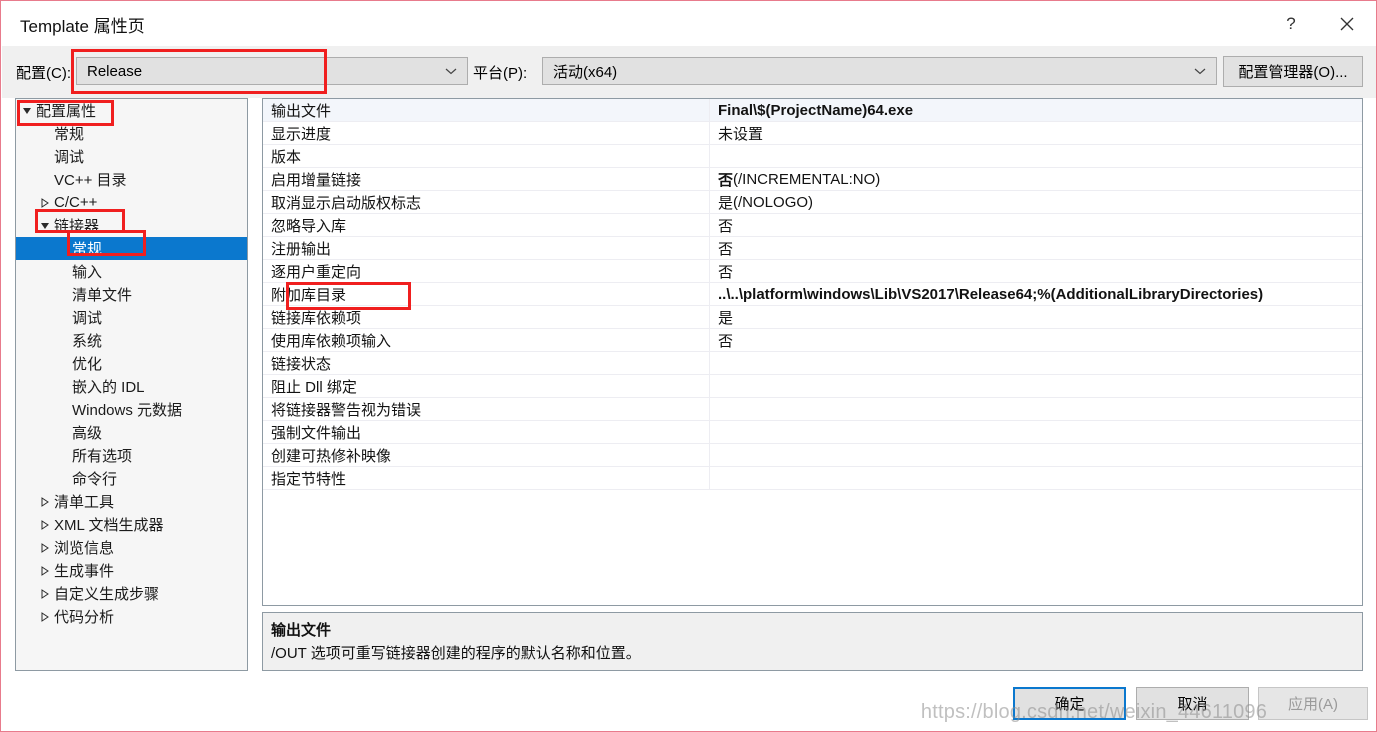 The height and width of the screenshot is (732, 1377). I want to click on tree-item-label: 命令行, so click(95, 479).